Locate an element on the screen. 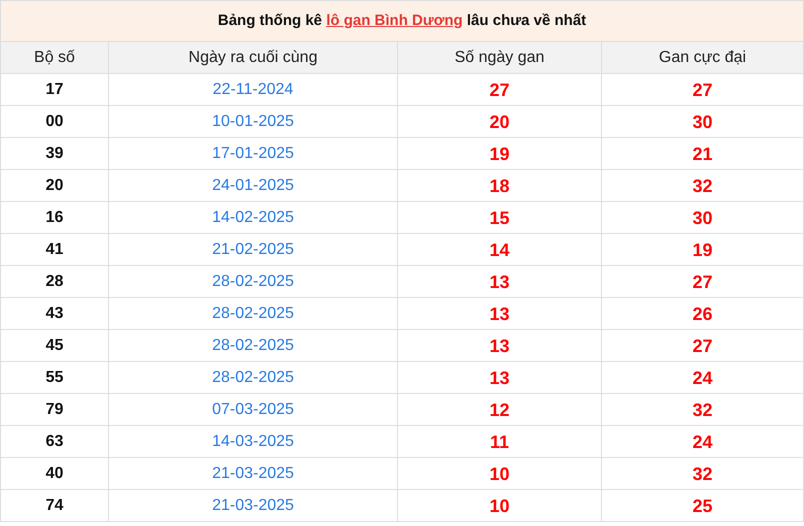 The width and height of the screenshot is (804, 526). table-cell: 25 is located at coordinates (702, 505).